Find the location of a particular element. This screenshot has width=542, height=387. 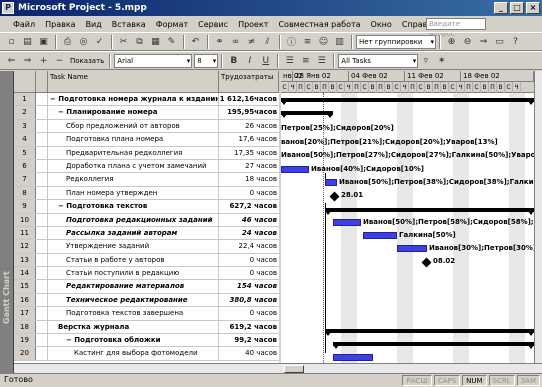

horizontal-scrollbar is located at coordinates (278, 368).